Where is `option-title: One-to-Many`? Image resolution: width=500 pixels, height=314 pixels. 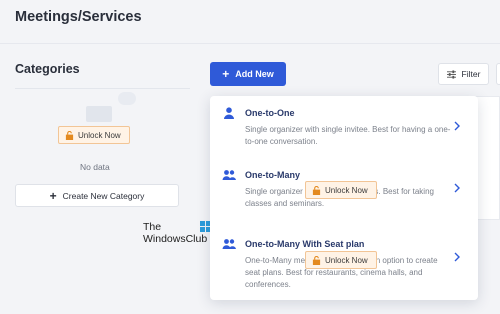 option-title: One-to-Many is located at coordinates (272, 175).